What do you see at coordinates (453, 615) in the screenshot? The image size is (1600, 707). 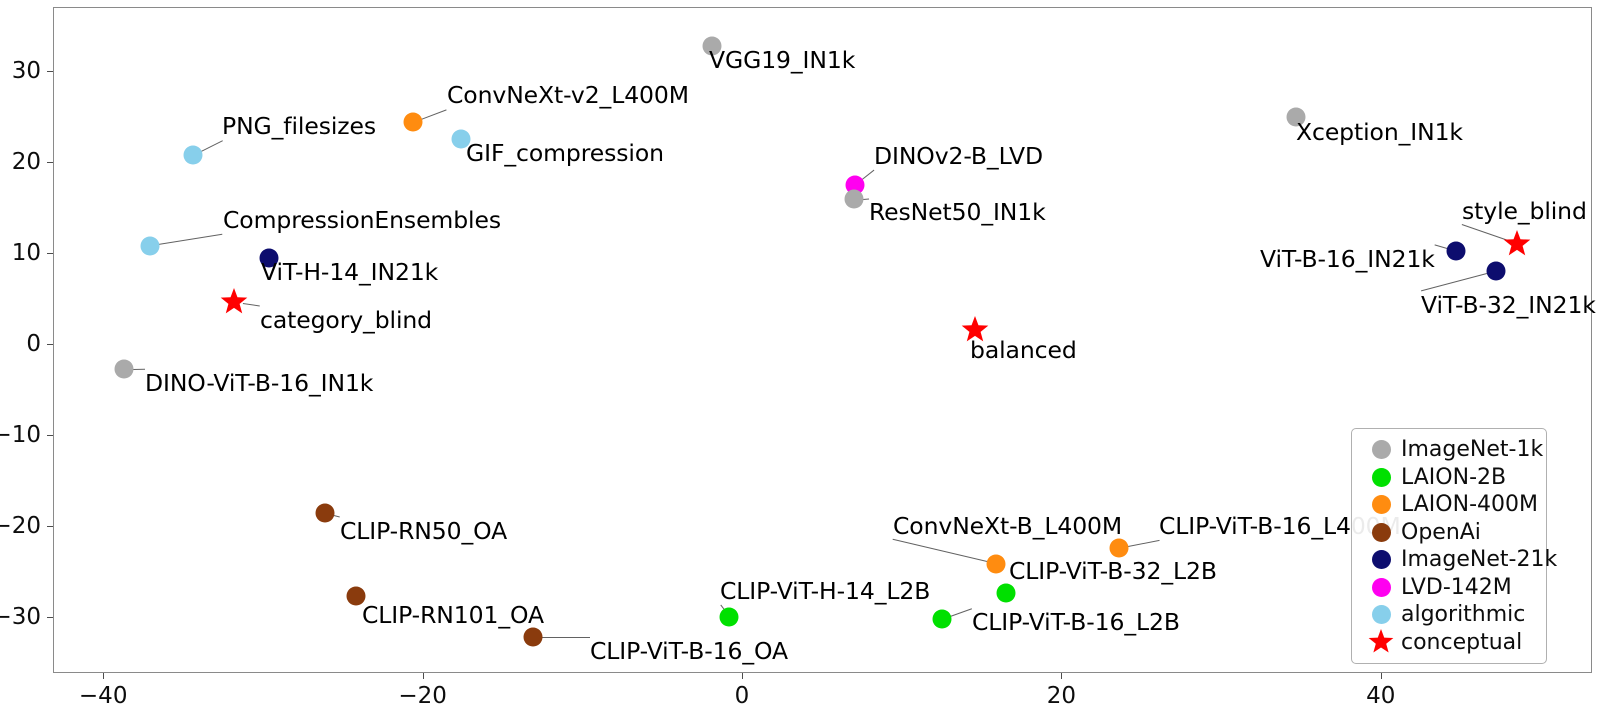 I see `point-label: CLIP-RN101_OA` at bounding box center [453, 615].